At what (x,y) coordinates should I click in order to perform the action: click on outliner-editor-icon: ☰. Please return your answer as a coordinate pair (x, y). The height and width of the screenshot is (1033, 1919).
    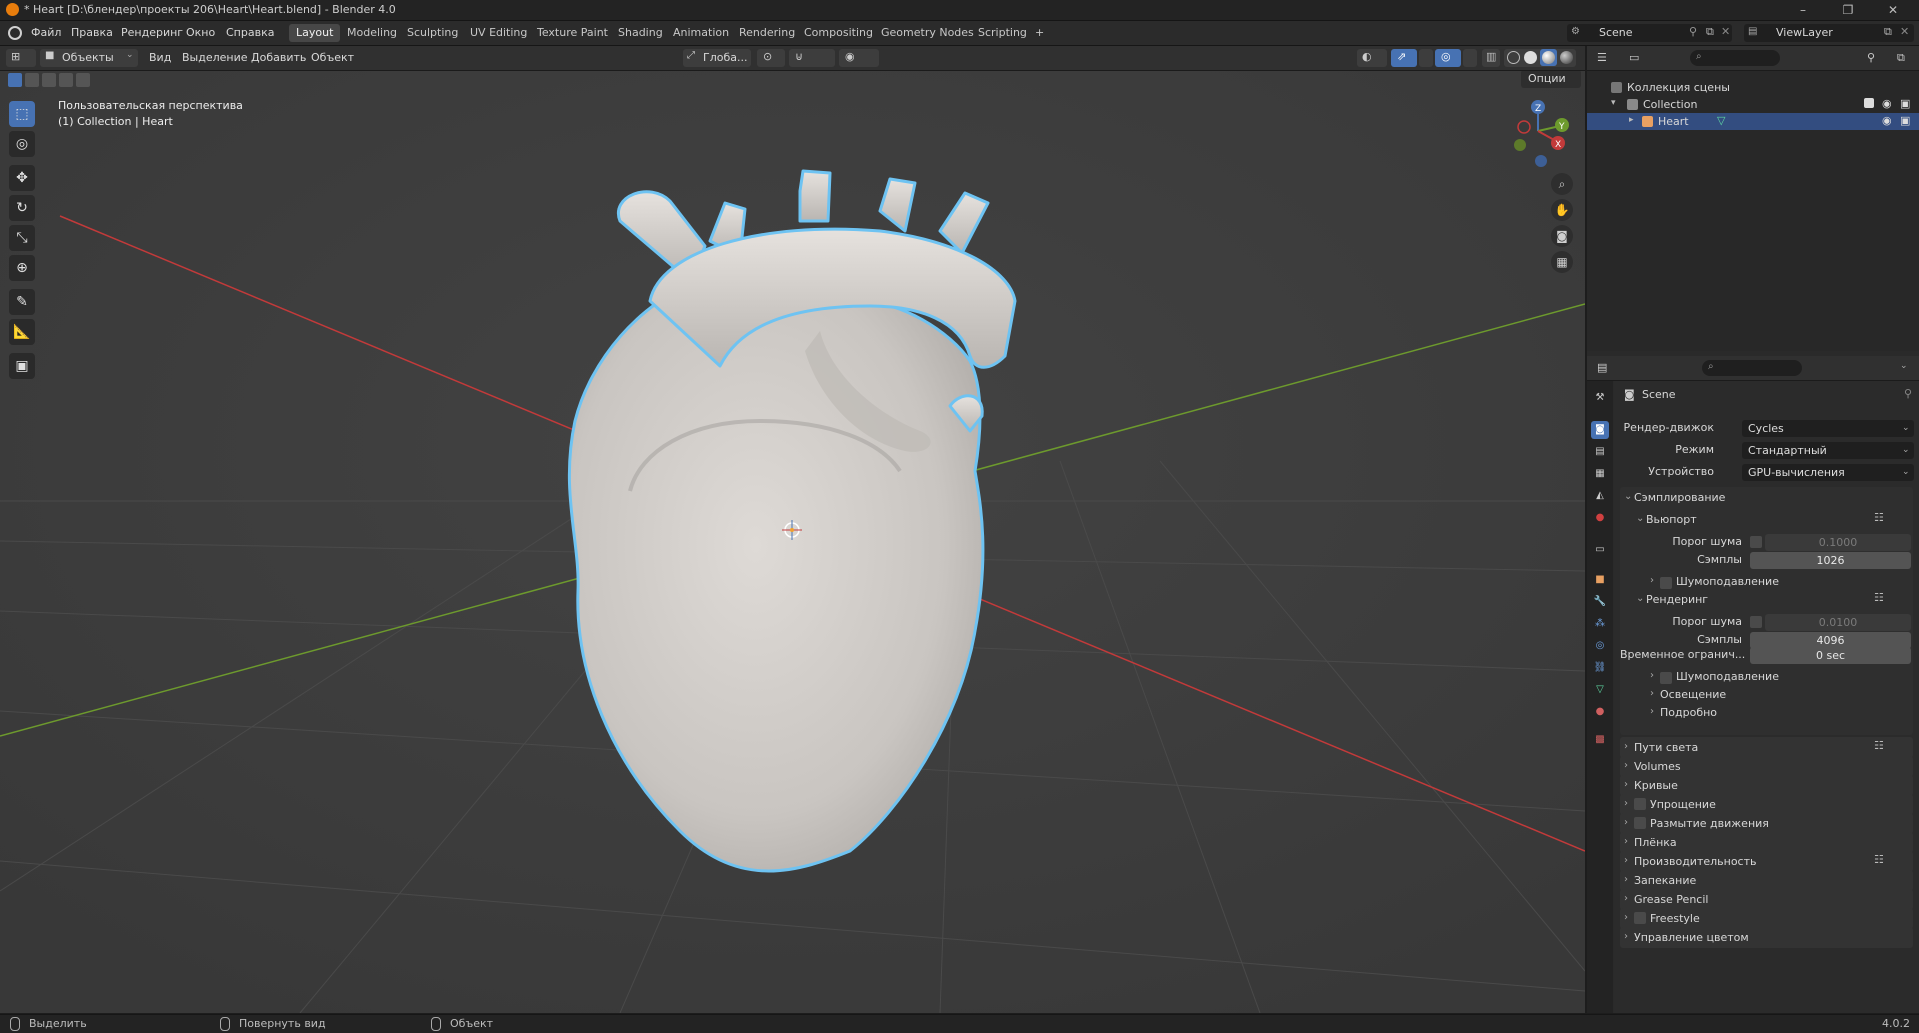
    Looking at the image, I should click on (1602, 57).